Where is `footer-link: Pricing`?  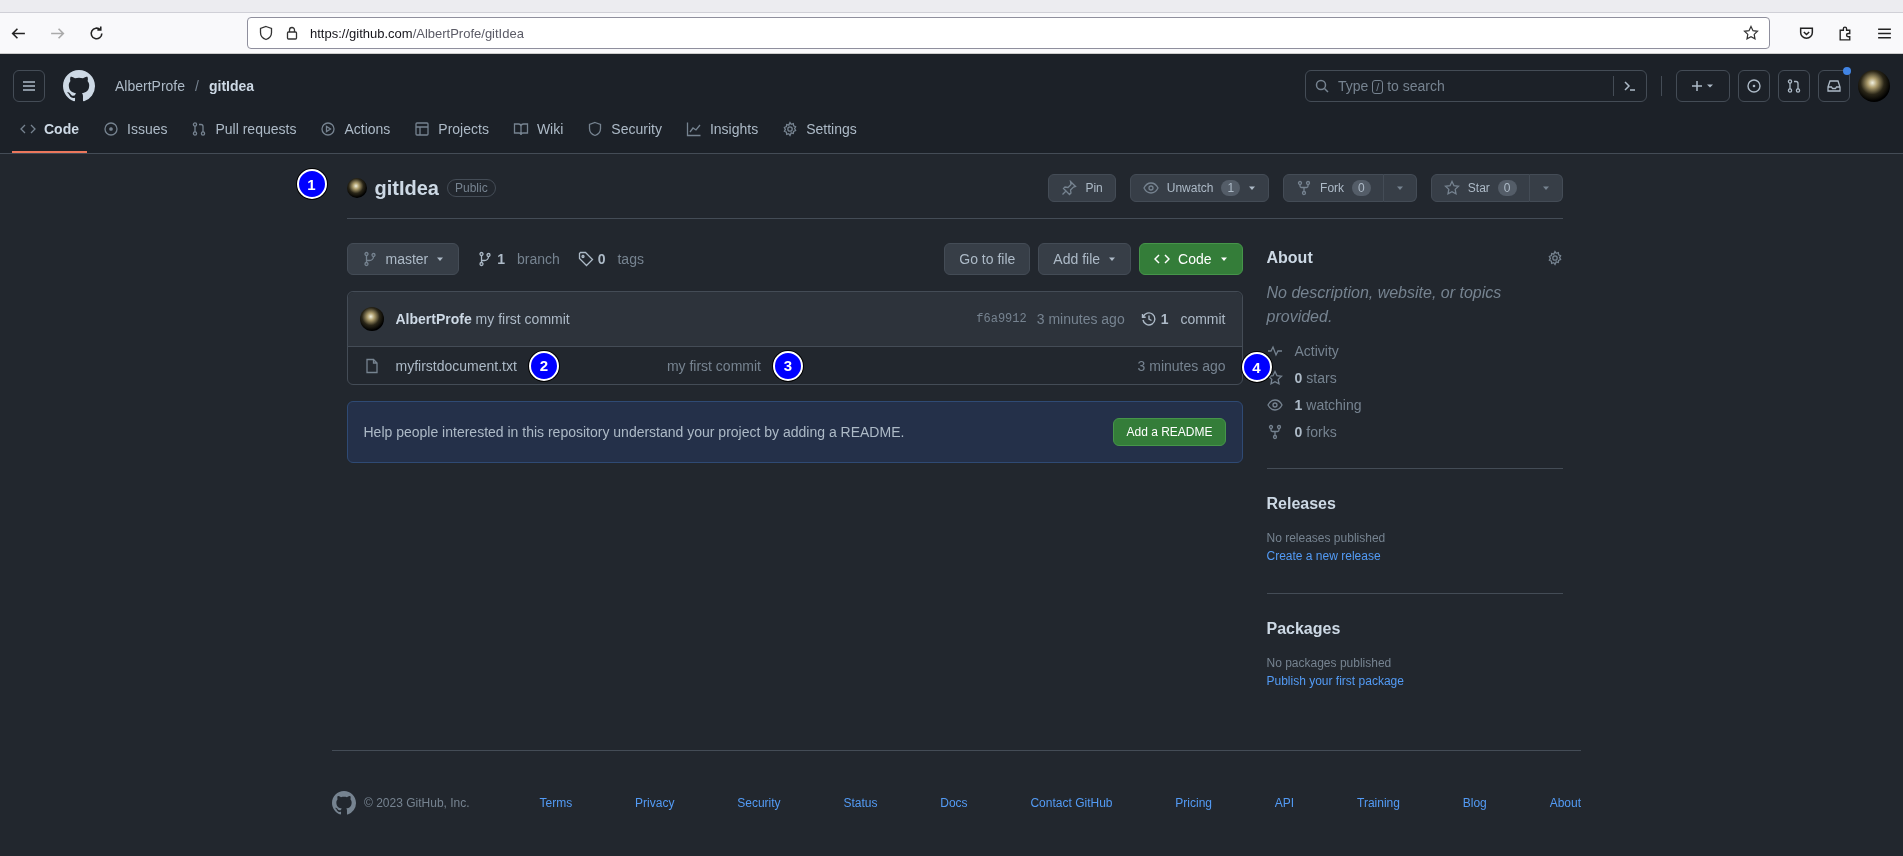
footer-link: Pricing is located at coordinates (1193, 803).